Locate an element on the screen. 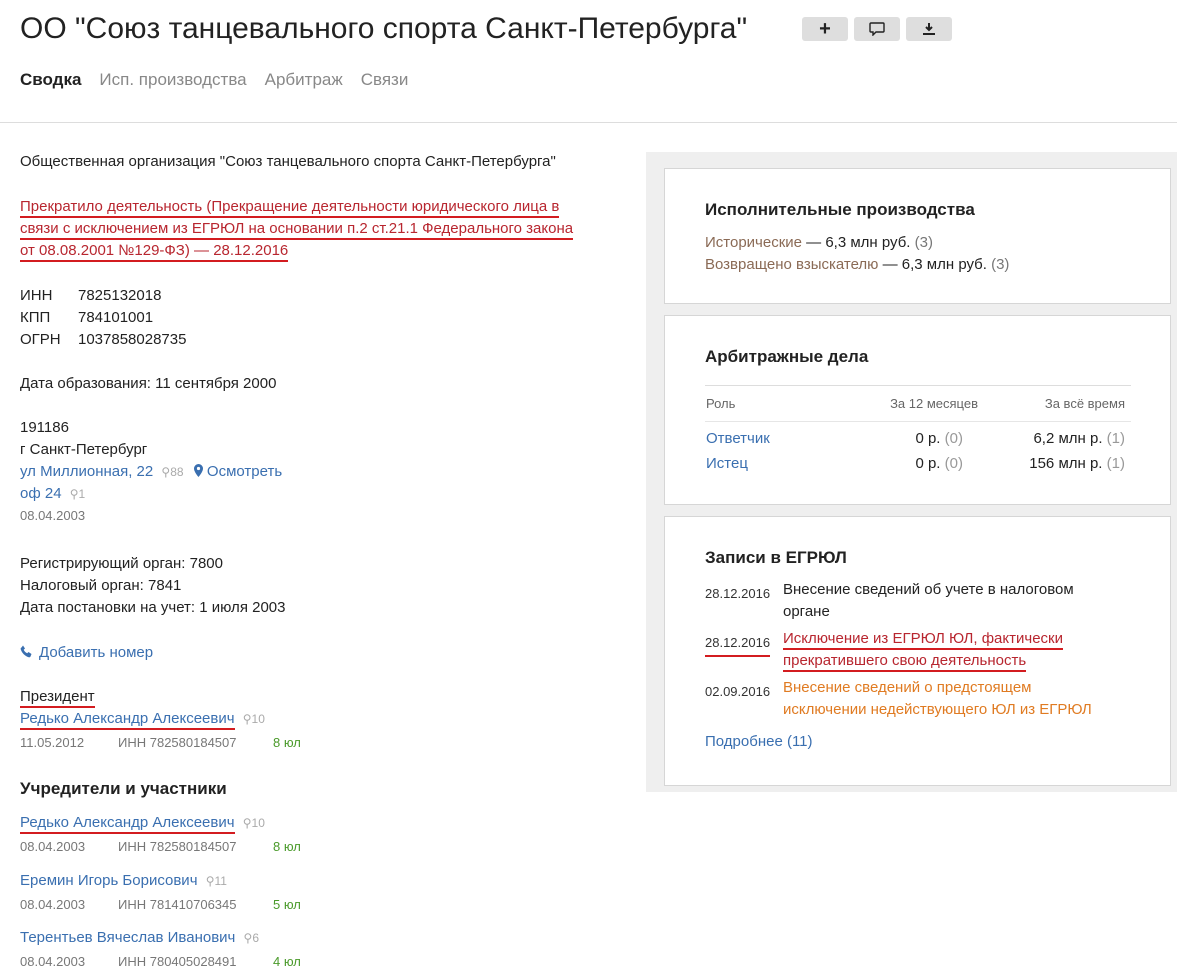 This screenshot has width=1177, height=975. street-link: ул Миллионная, 22 is located at coordinates (86, 471).